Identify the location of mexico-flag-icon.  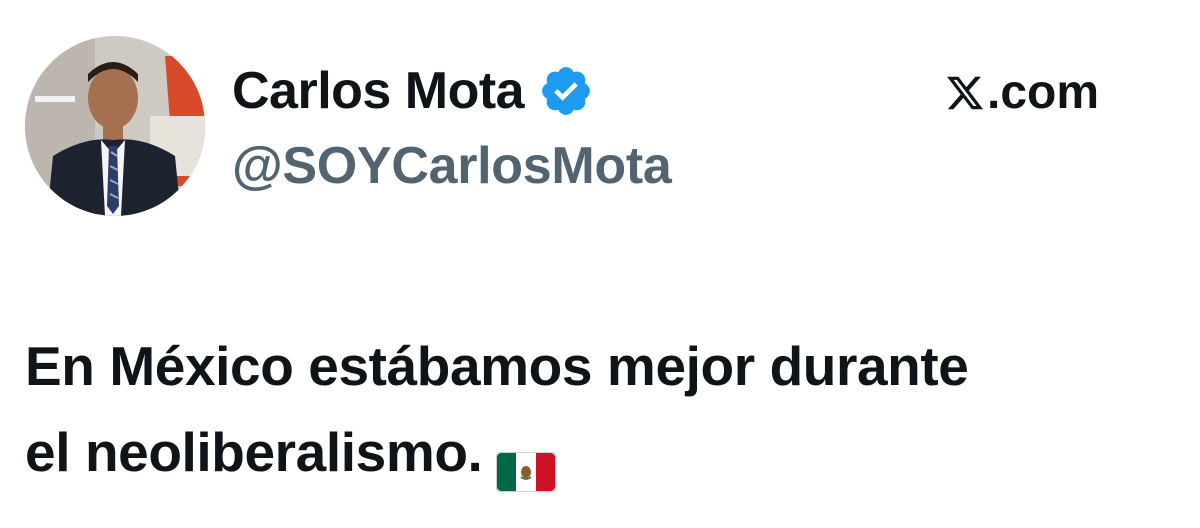
(526, 461).